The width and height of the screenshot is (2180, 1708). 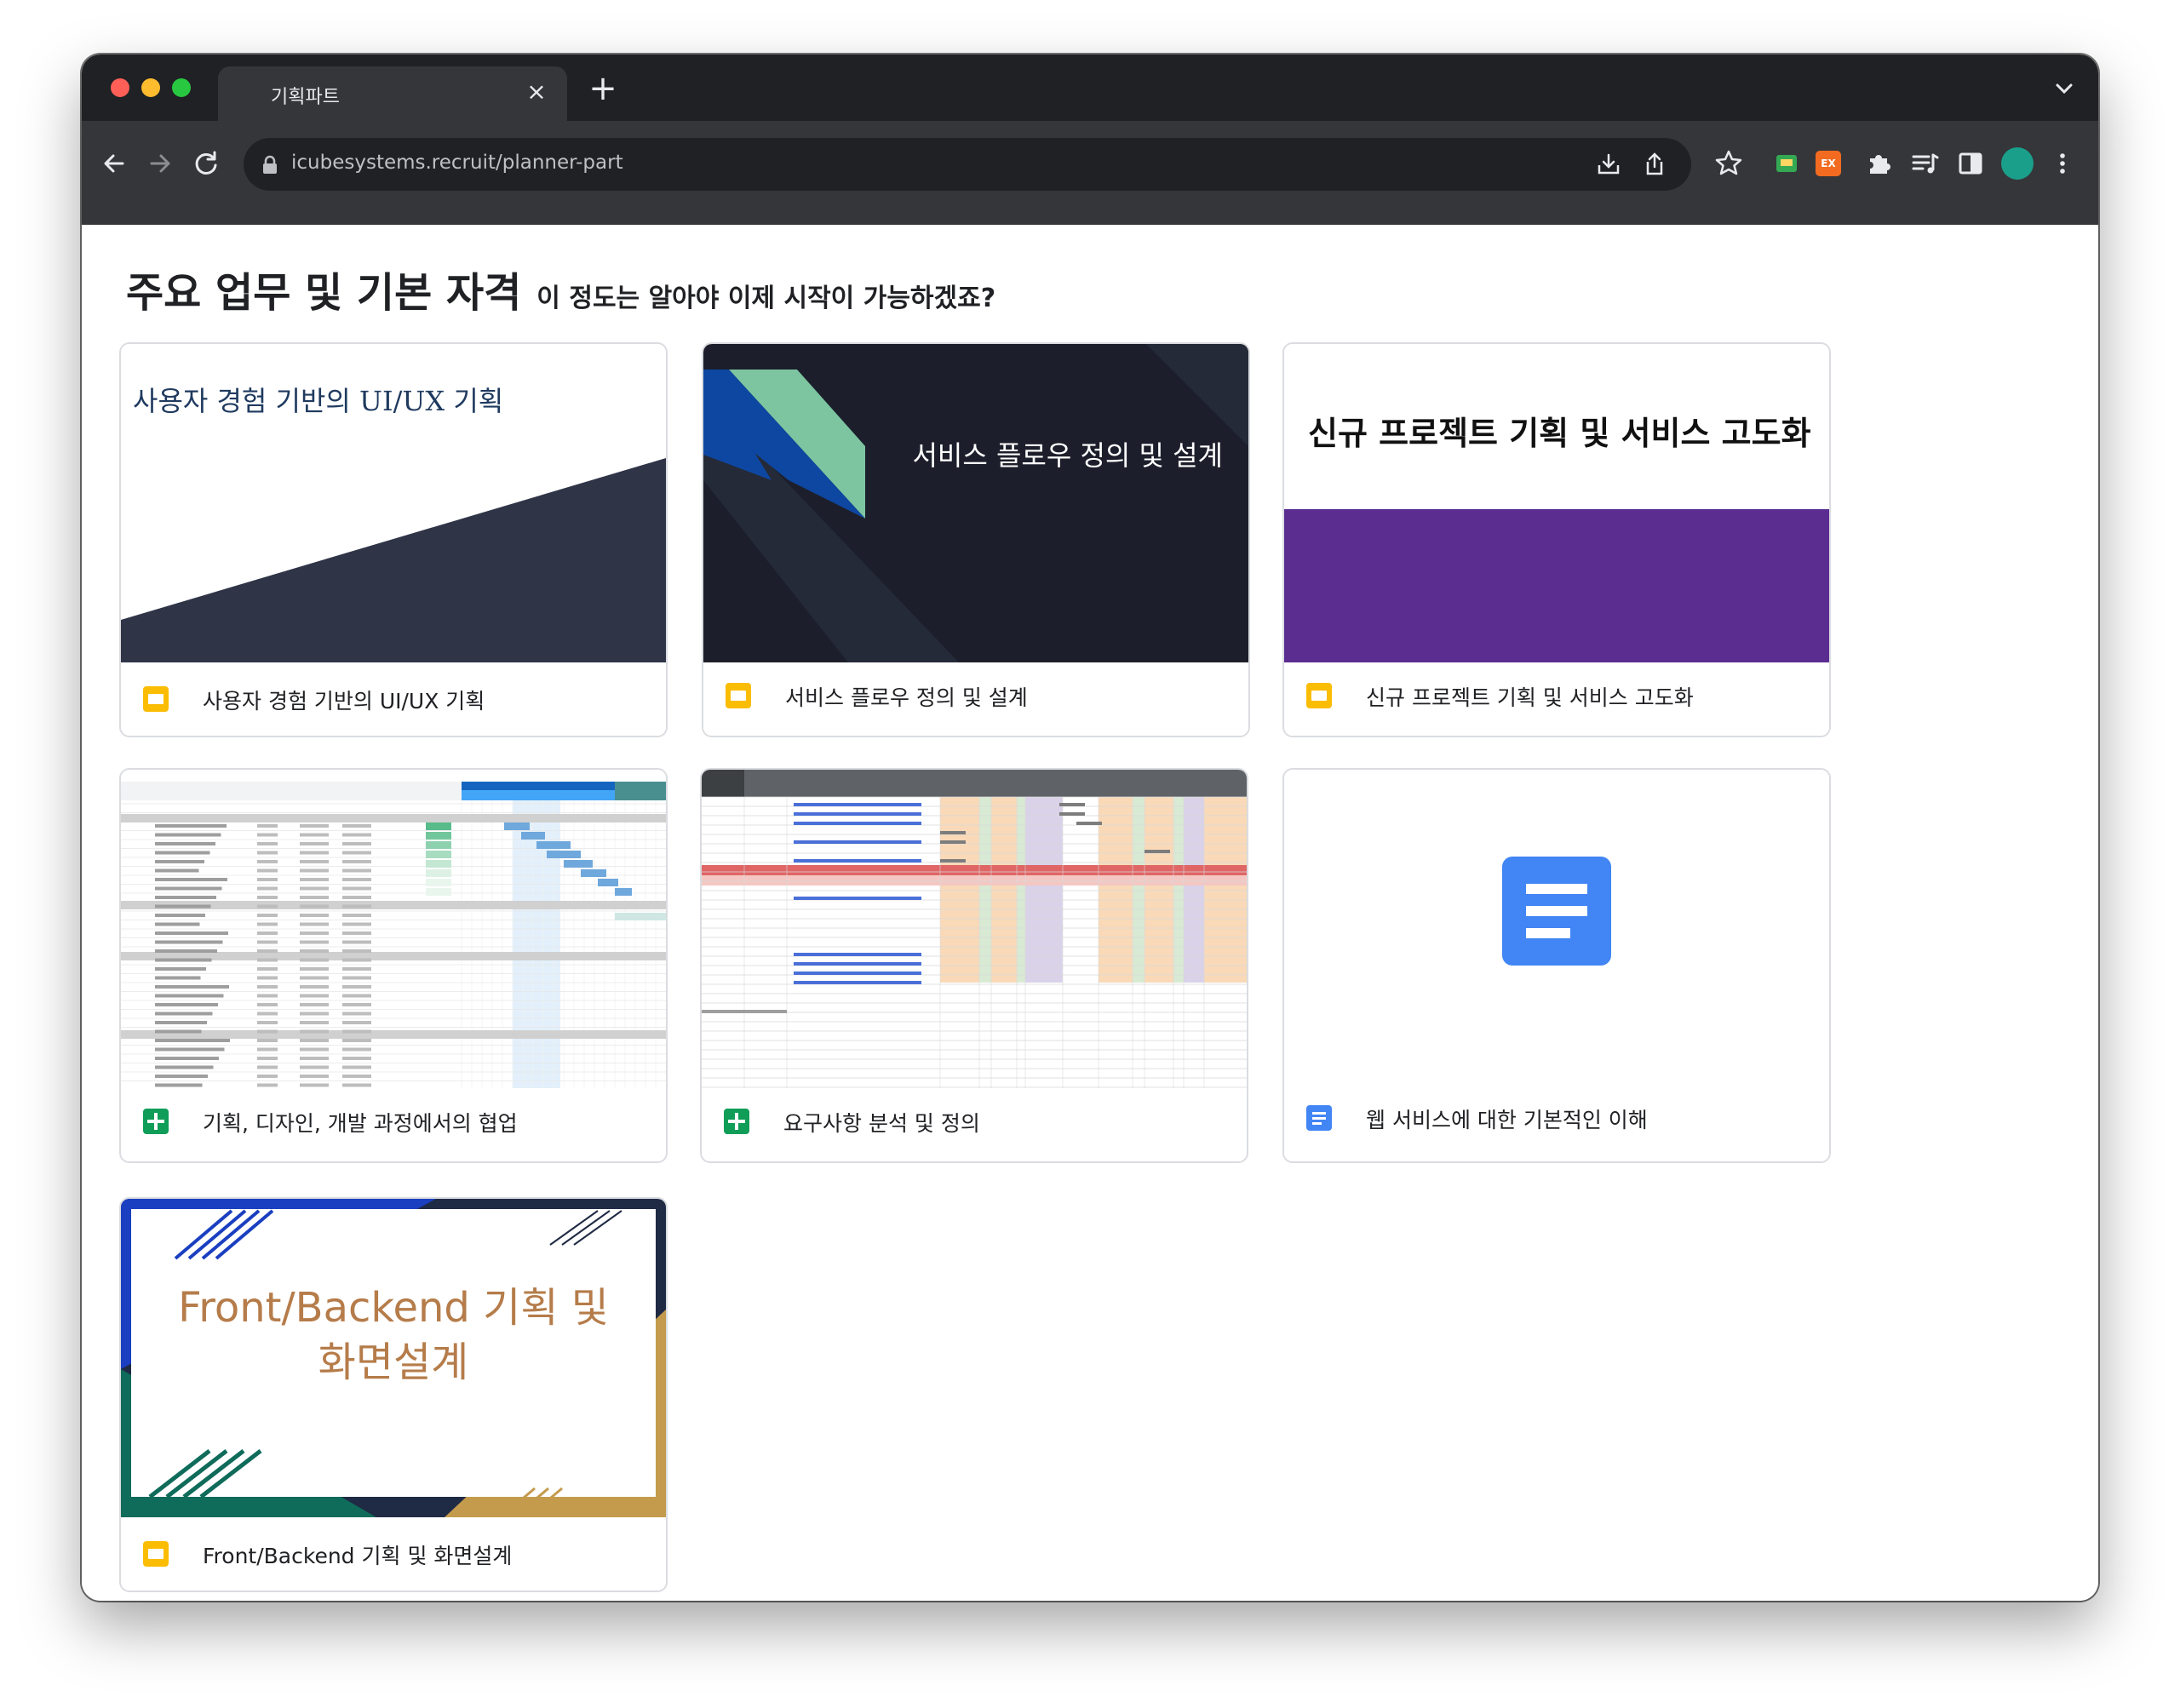 What do you see at coordinates (344, 702) in the screenshot?
I see `card-label: 사용자 경험 기반의 UI/UX 기획` at bounding box center [344, 702].